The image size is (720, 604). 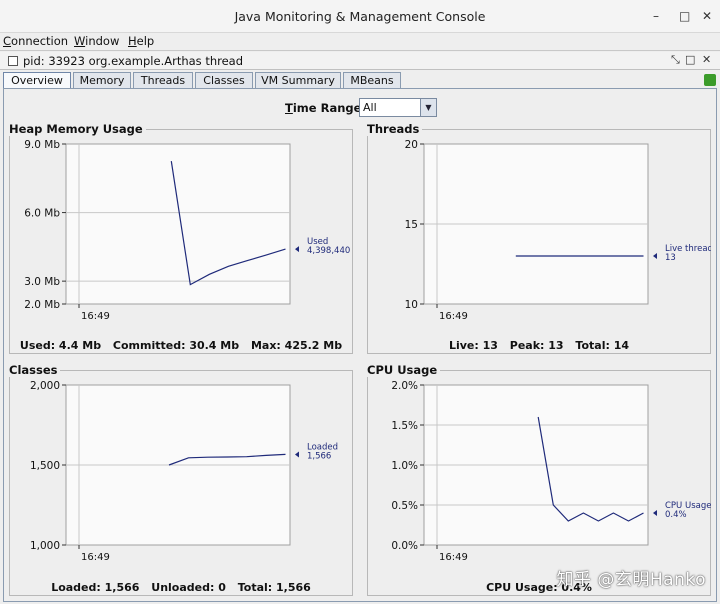 I want to click on heap-max-stat: Max: 425.2 Mb, so click(x=296, y=345).